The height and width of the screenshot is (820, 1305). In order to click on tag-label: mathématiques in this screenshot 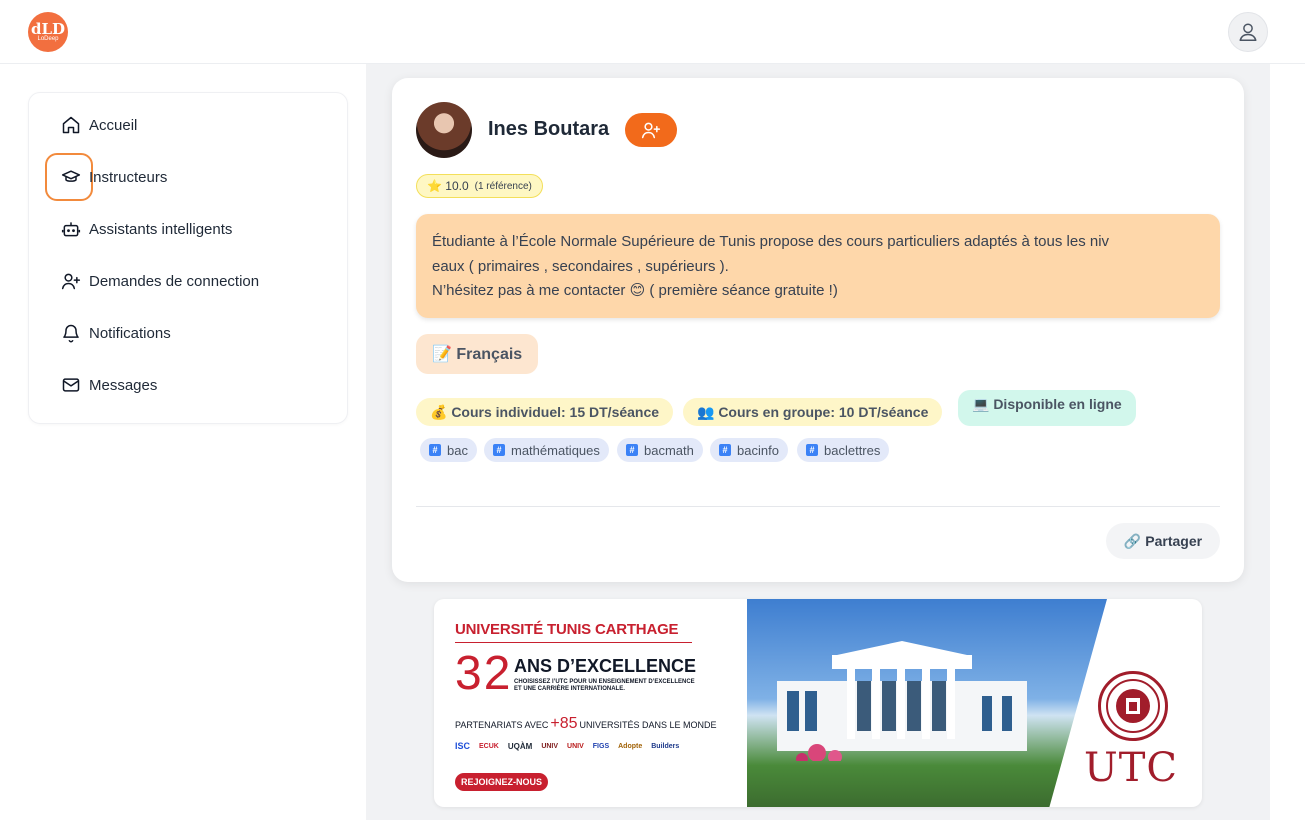, I will do `click(555, 450)`.